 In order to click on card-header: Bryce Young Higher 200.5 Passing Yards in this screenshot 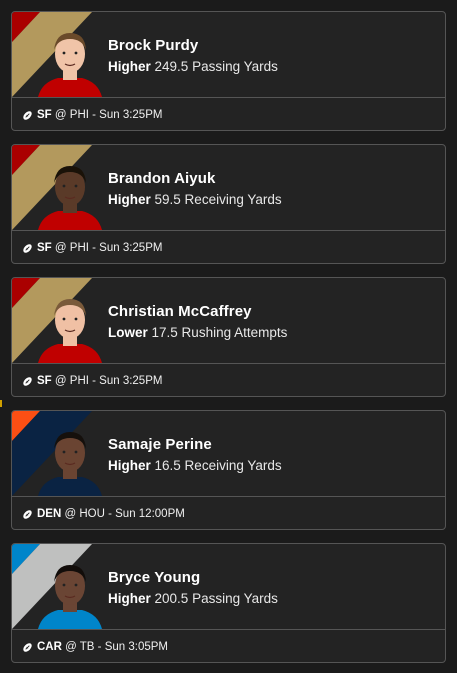, I will do `click(228, 587)`.